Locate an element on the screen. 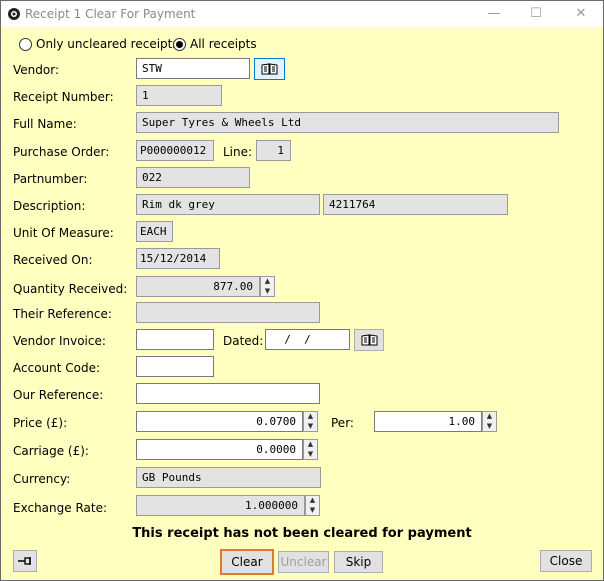 The image size is (604, 581). receipt-number-label: Receipt Number: is located at coordinates (63, 97).